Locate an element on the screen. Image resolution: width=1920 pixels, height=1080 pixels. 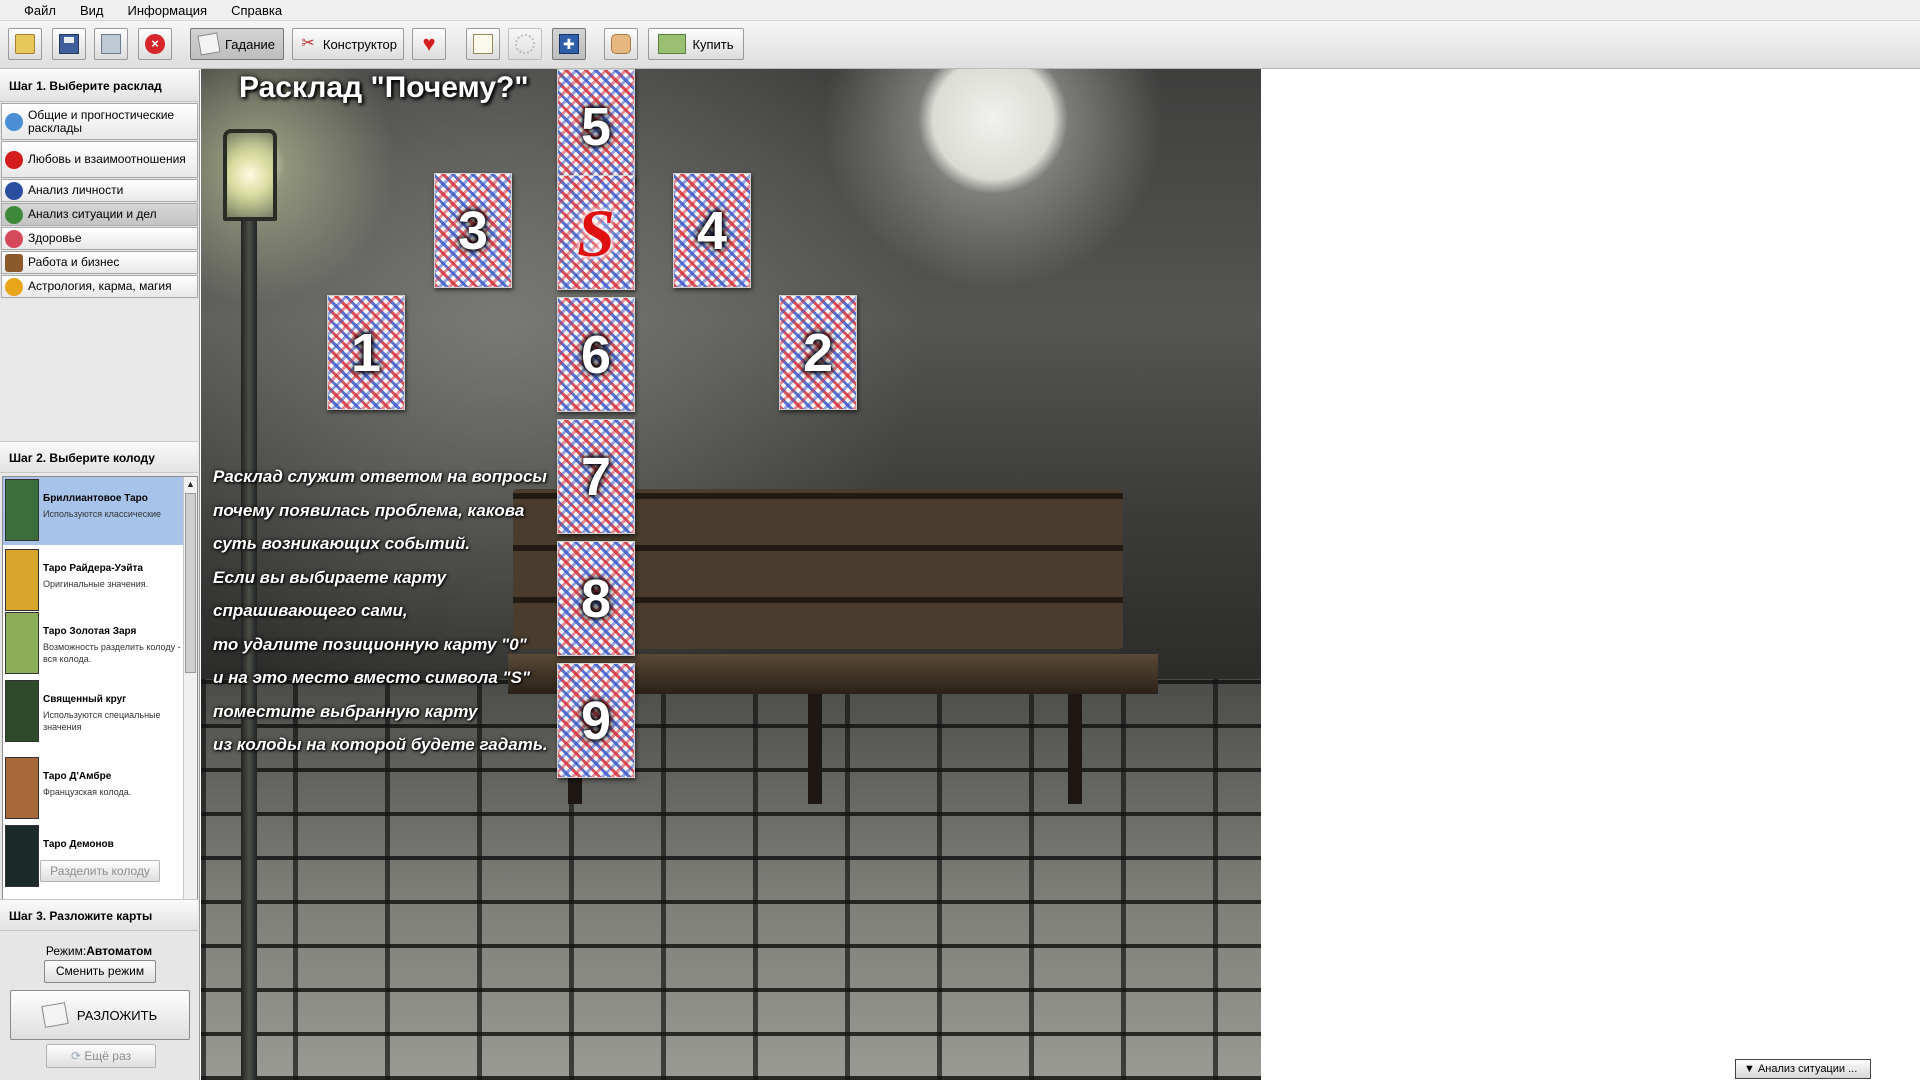
card-position-8: 8 is located at coordinates (596, 598).